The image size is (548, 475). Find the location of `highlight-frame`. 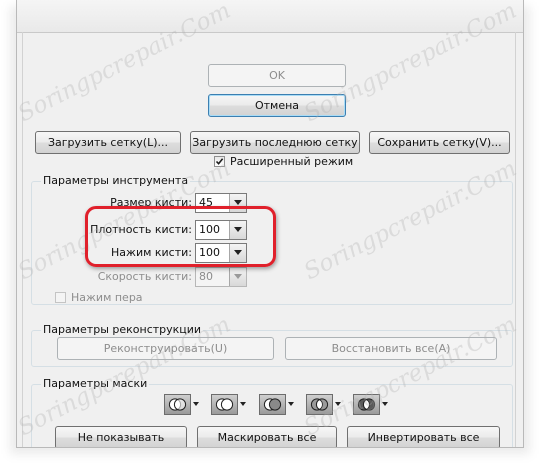

highlight-frame is located at coordinates (180, 236).